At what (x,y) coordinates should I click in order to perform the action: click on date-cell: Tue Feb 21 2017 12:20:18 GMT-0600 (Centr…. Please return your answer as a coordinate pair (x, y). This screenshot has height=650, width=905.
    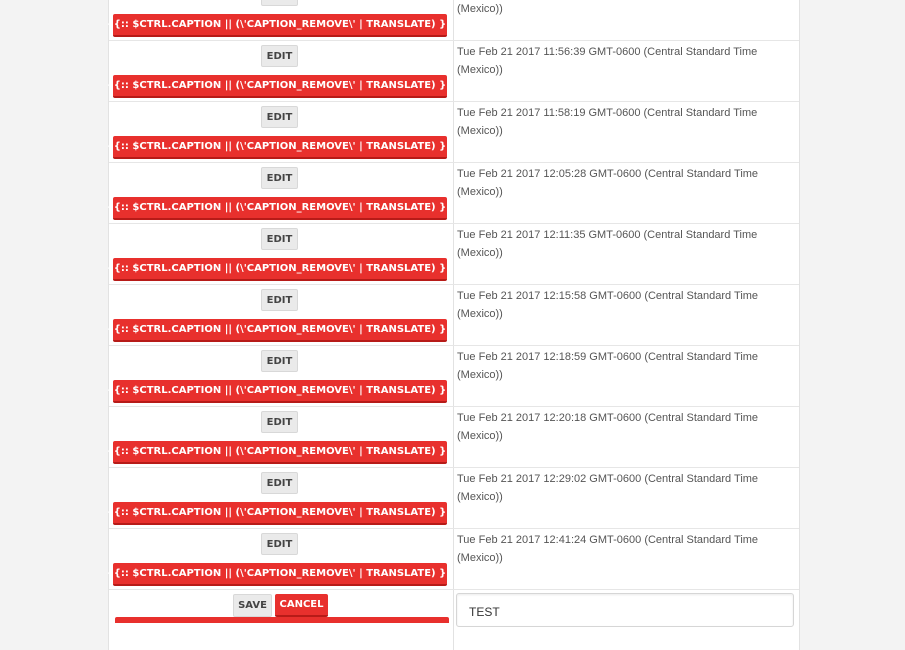
    Looking at the image, I should click on (608, 427).